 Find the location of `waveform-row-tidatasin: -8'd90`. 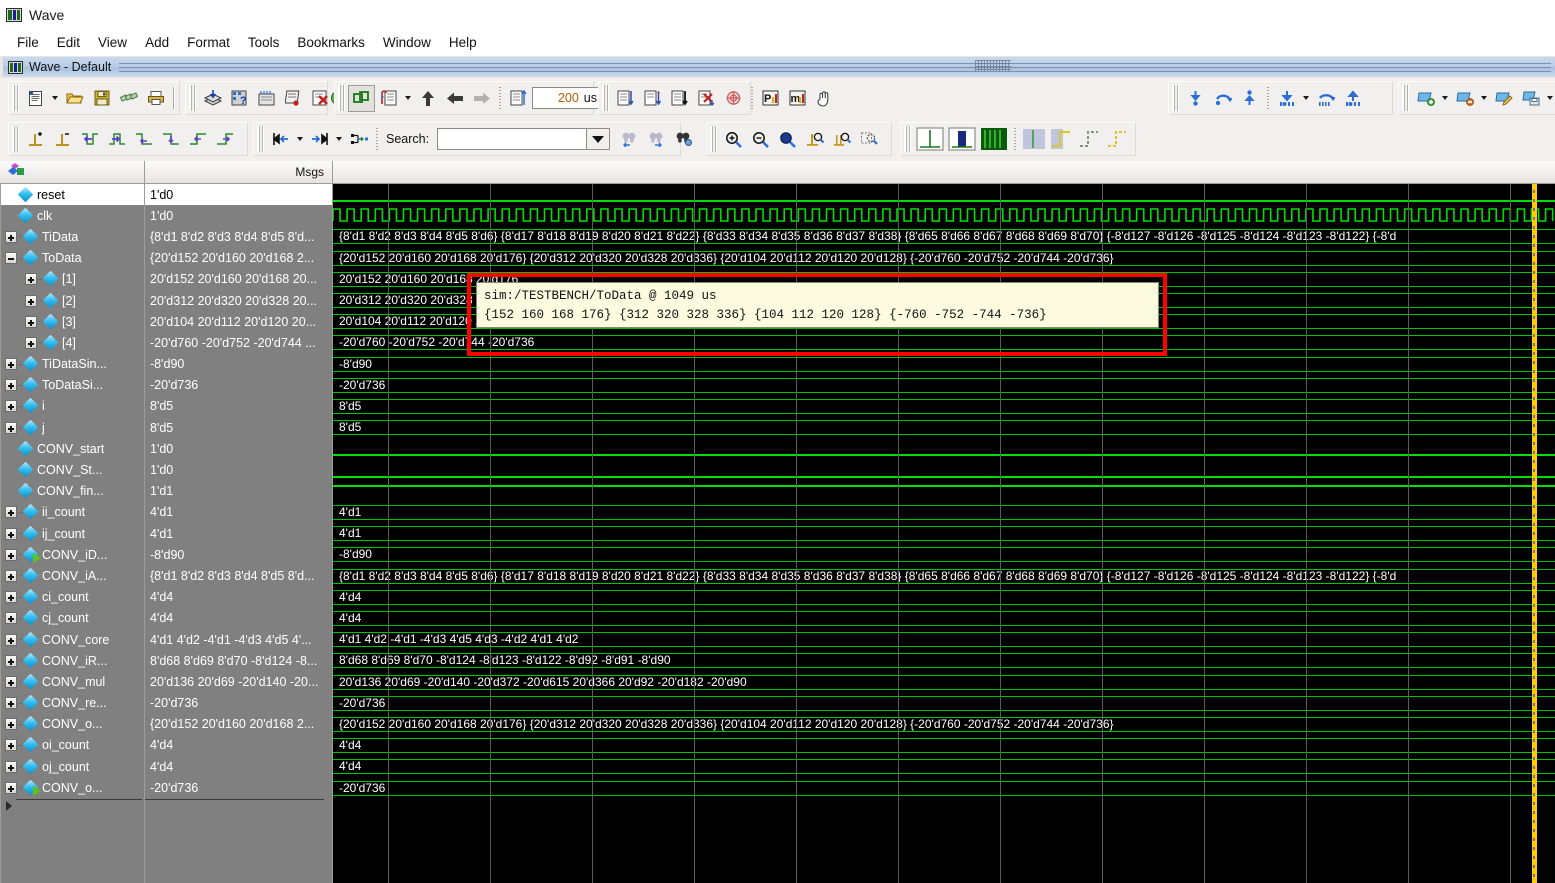

waveform-row-tidatasin: -8'd90 is located at coordinates (944, 364).